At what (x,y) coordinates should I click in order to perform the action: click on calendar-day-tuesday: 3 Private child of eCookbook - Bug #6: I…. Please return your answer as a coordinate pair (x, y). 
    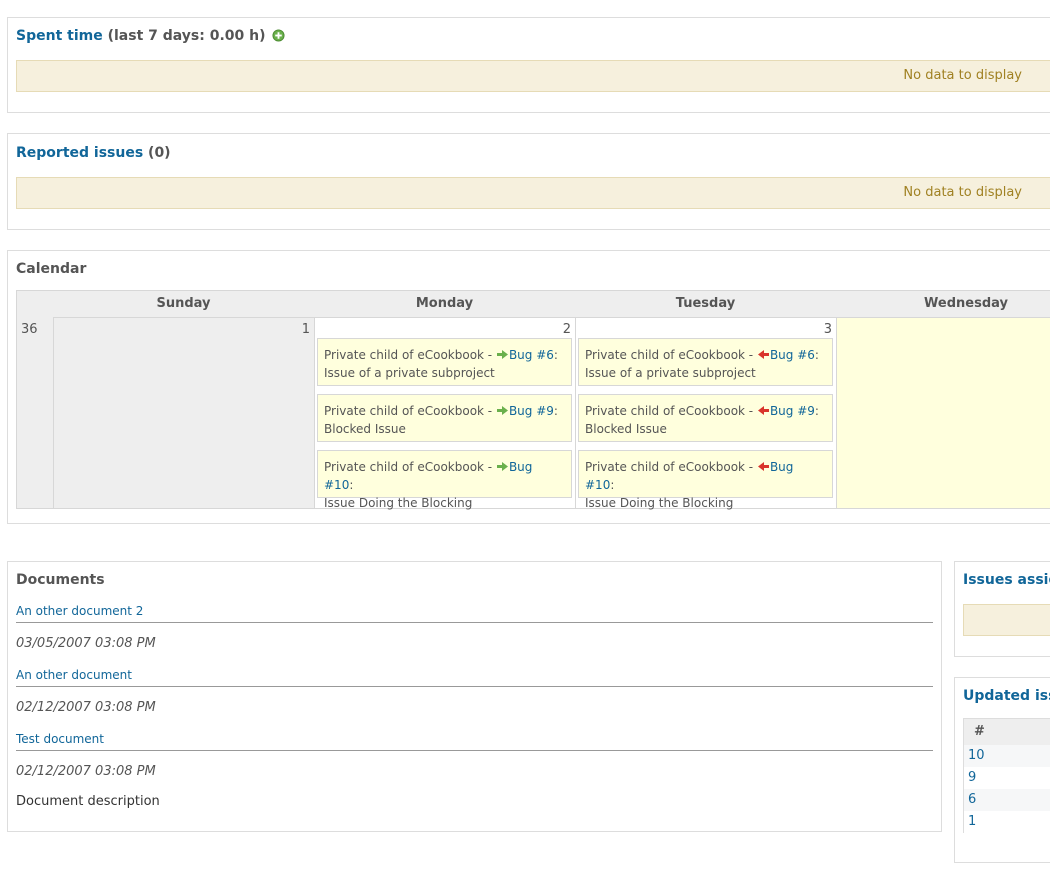
    Looking at the image, I should click on (705, 413).